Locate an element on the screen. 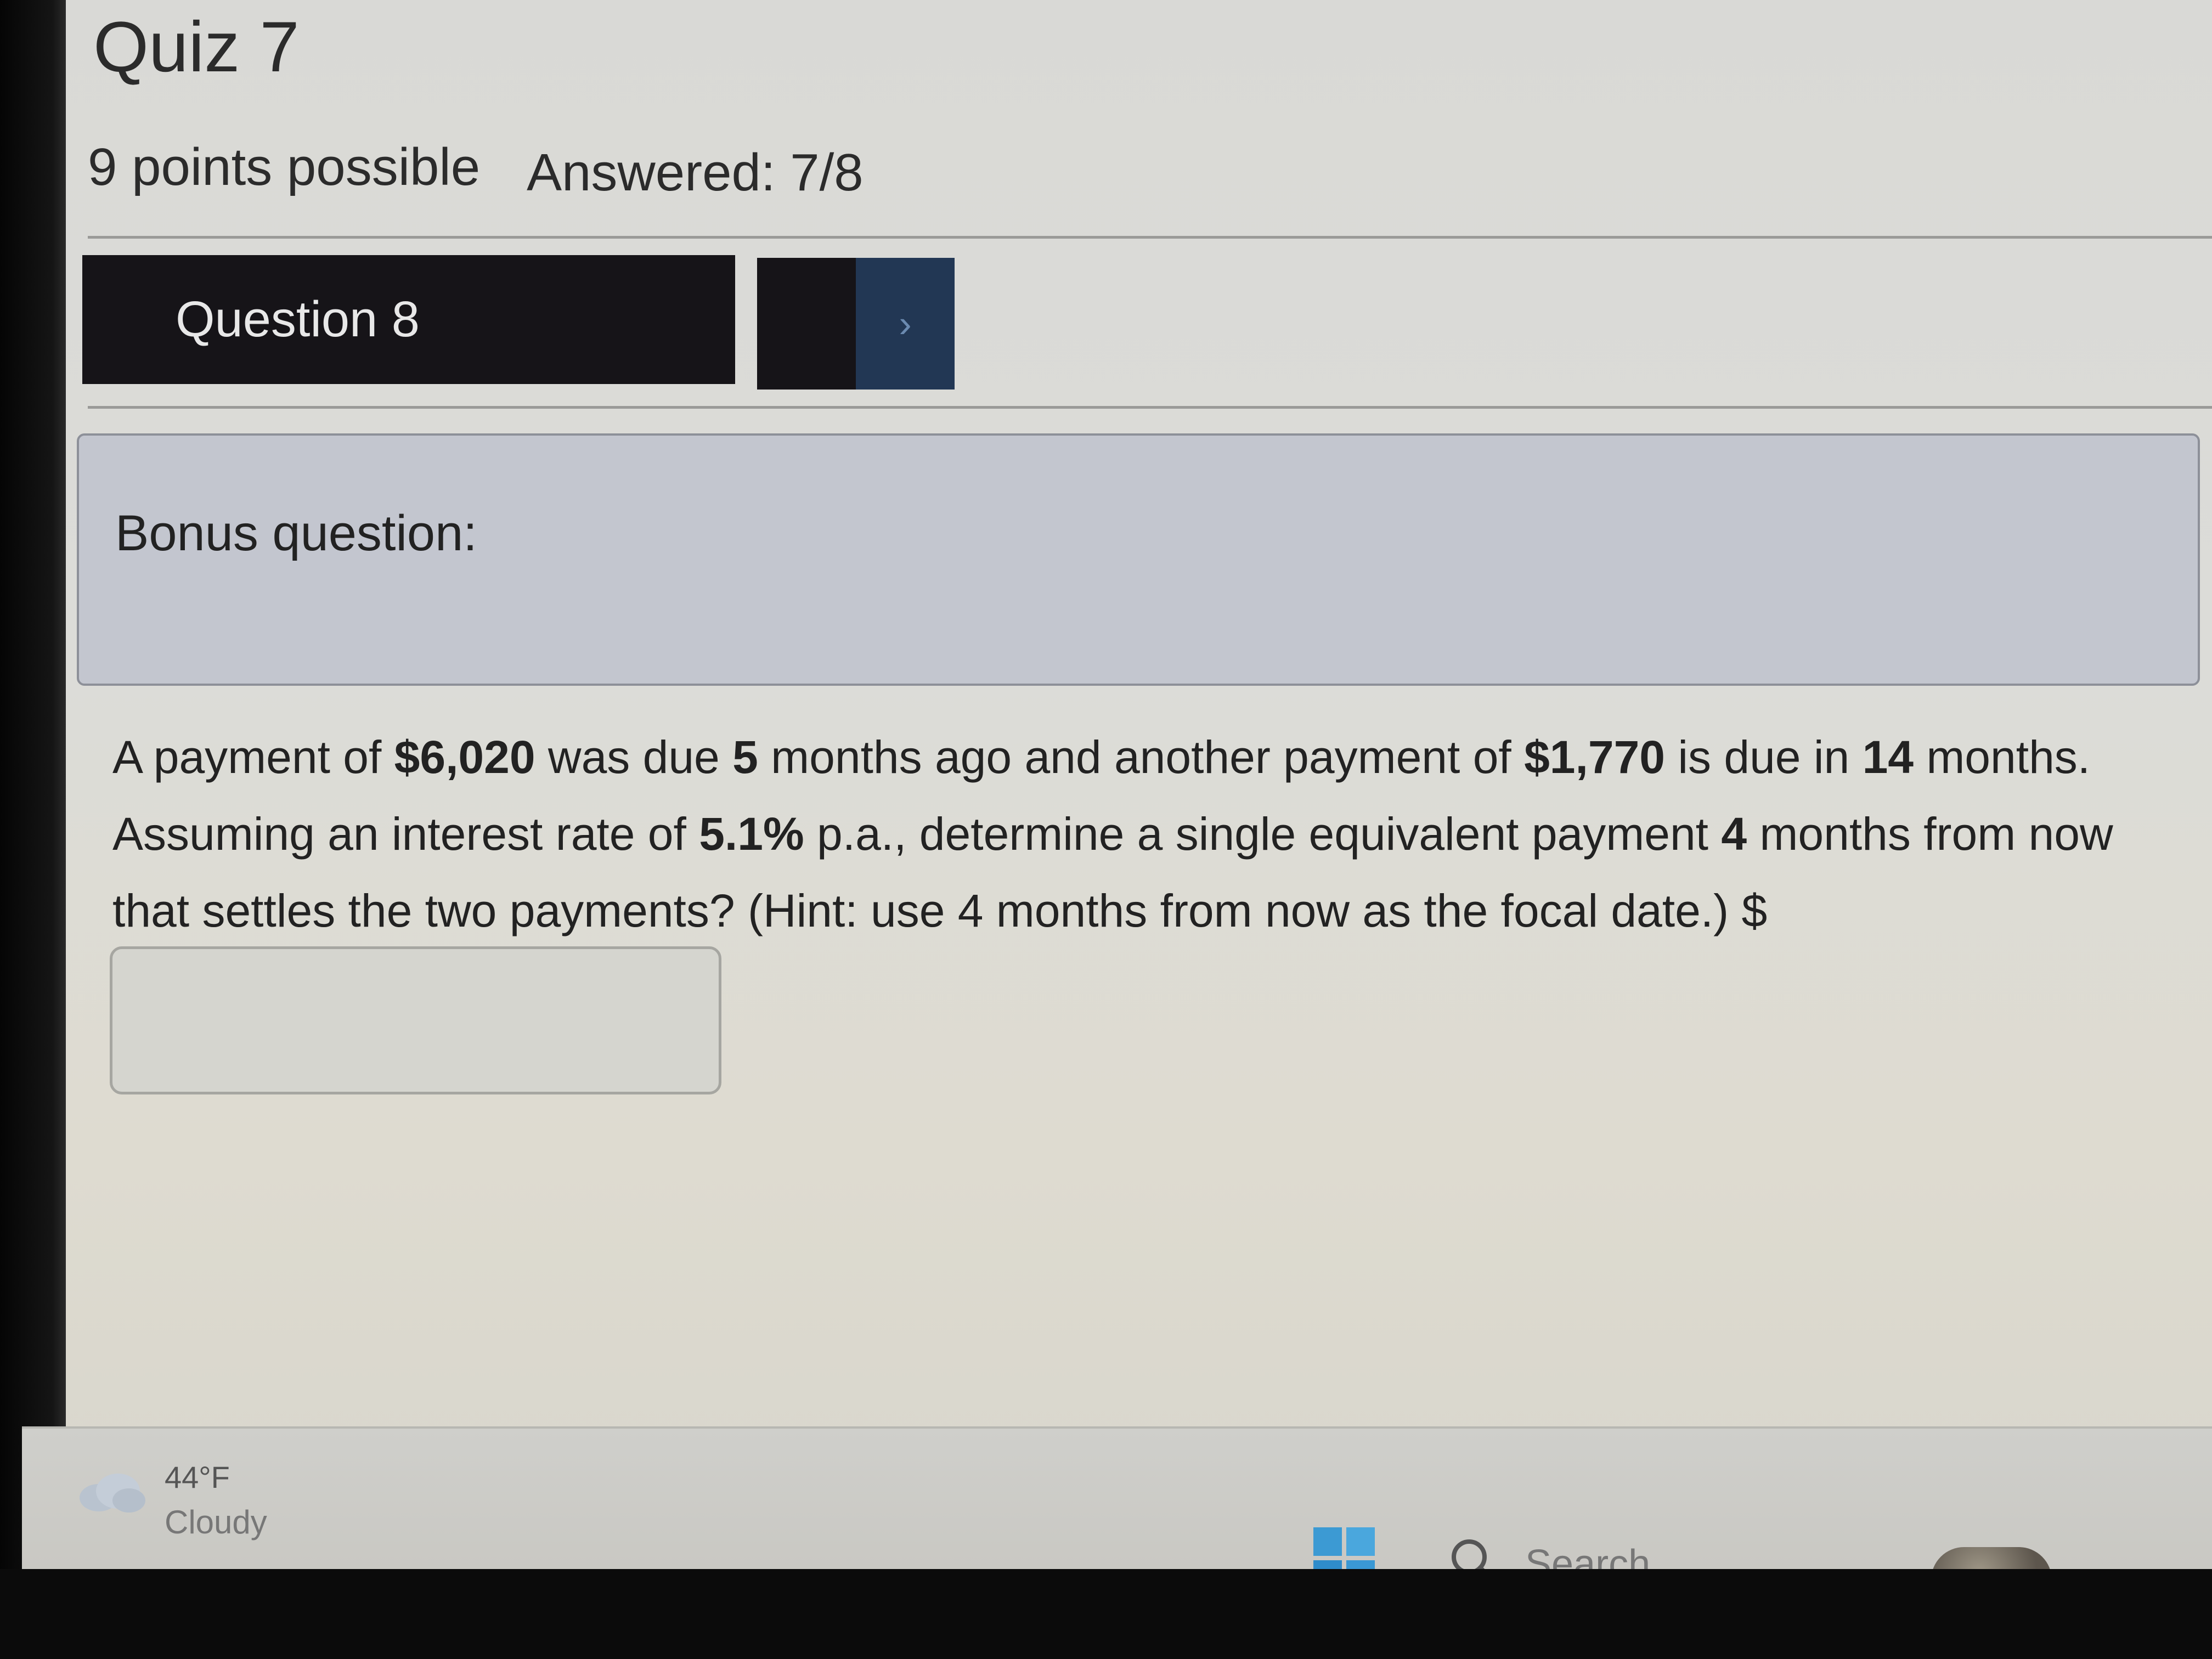  cloud-icon is located at coordinates (113, 1492).